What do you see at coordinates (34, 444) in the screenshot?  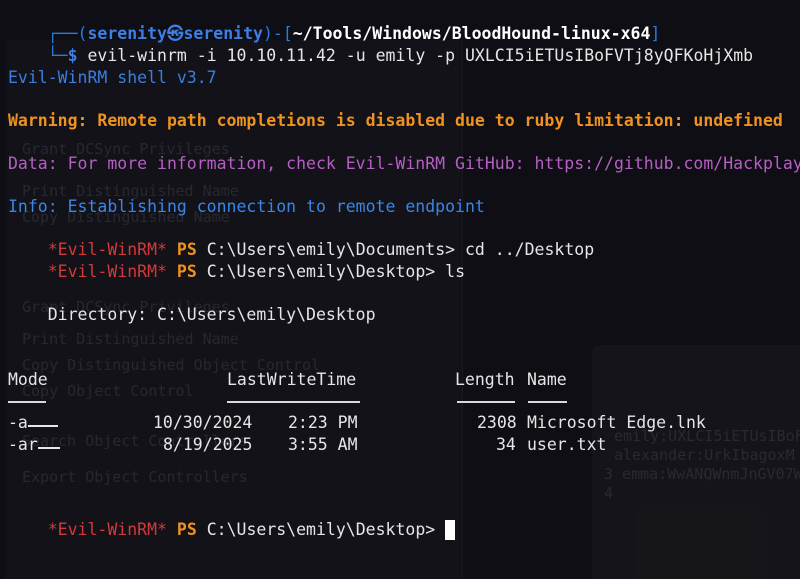 I see `row-mode: -ar` at bounding box center [34, 444].